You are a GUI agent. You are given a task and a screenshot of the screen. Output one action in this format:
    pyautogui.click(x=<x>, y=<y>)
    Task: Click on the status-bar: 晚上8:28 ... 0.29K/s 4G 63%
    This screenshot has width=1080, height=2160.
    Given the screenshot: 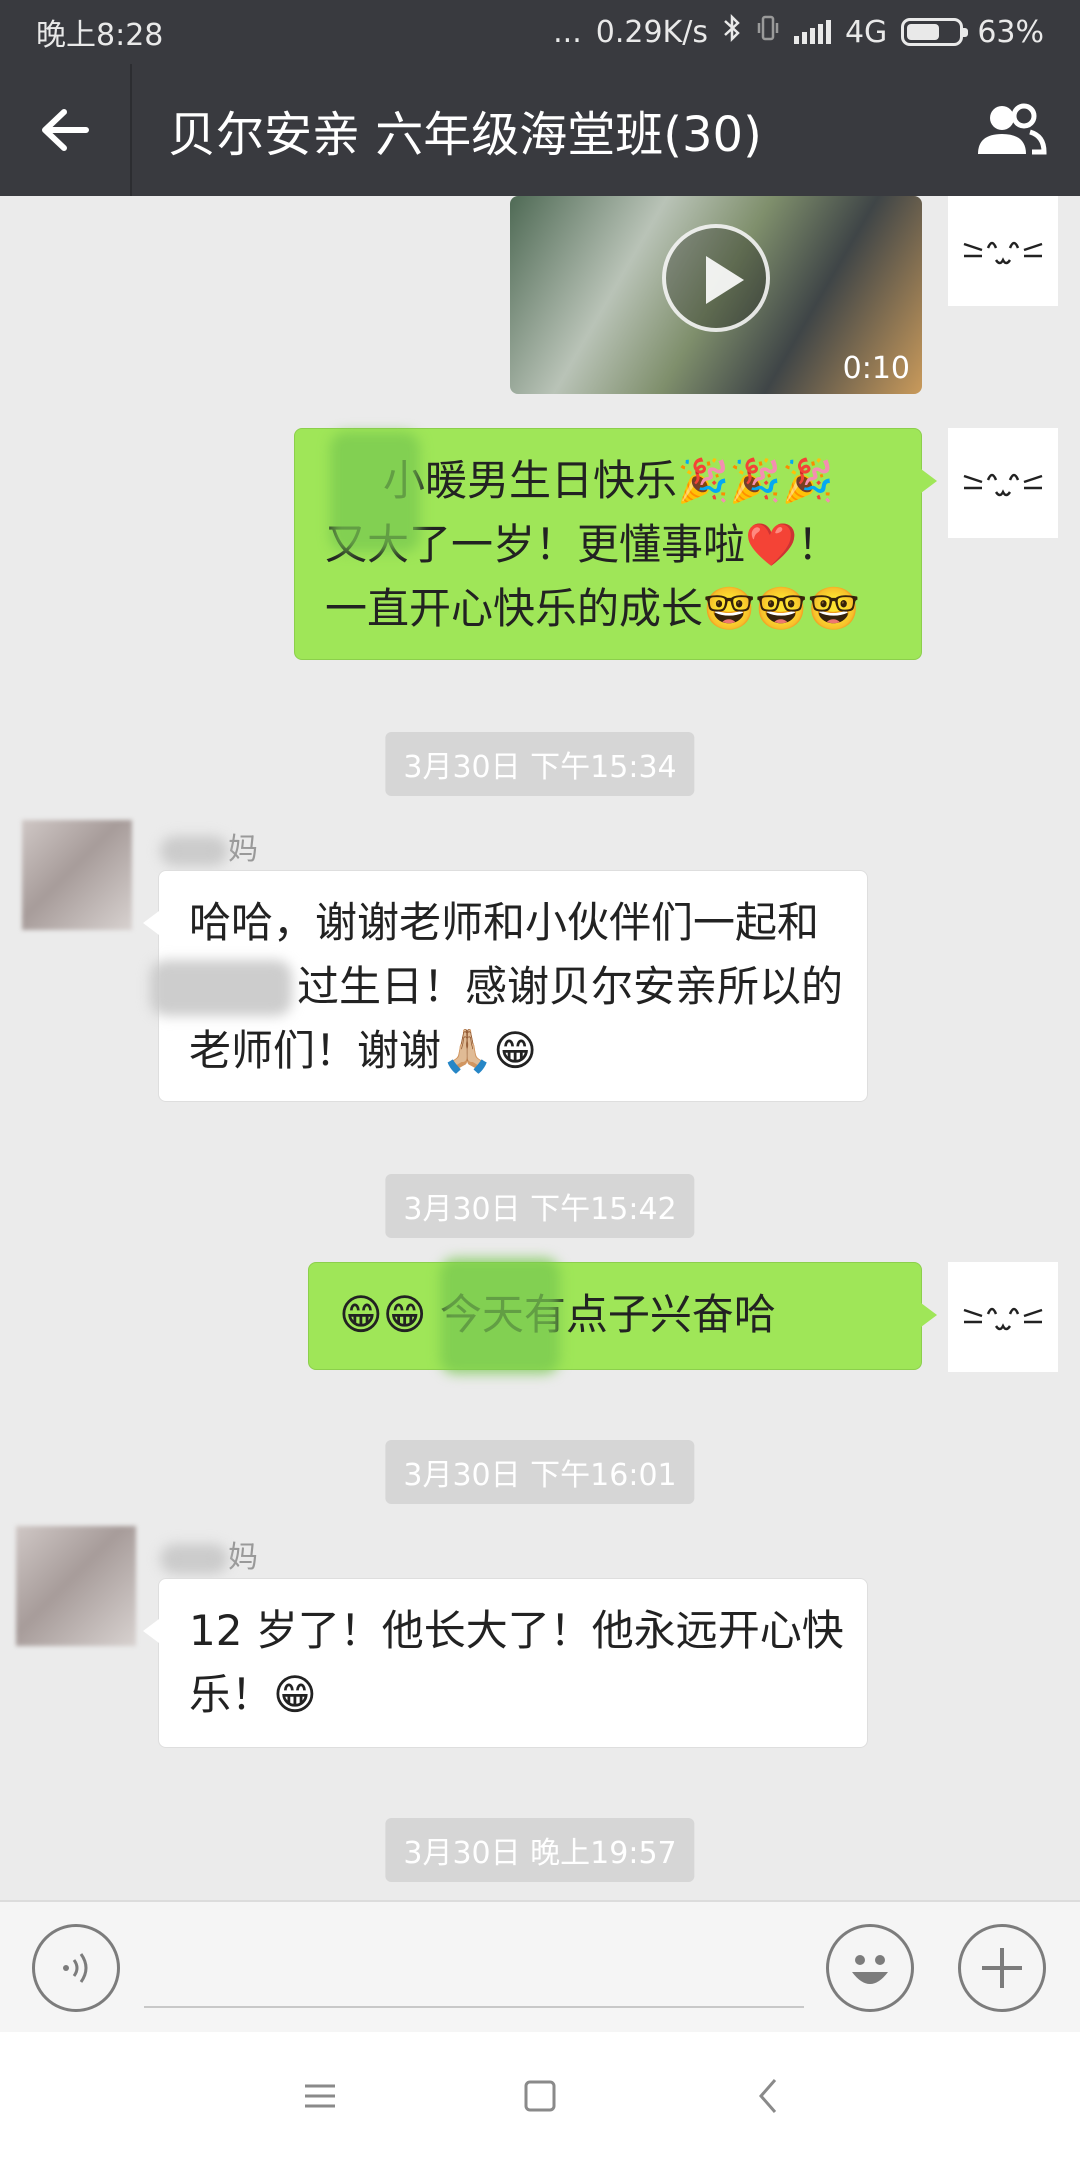 What is the action you would take?
    pyautogui.click(x=540, y=32)
    